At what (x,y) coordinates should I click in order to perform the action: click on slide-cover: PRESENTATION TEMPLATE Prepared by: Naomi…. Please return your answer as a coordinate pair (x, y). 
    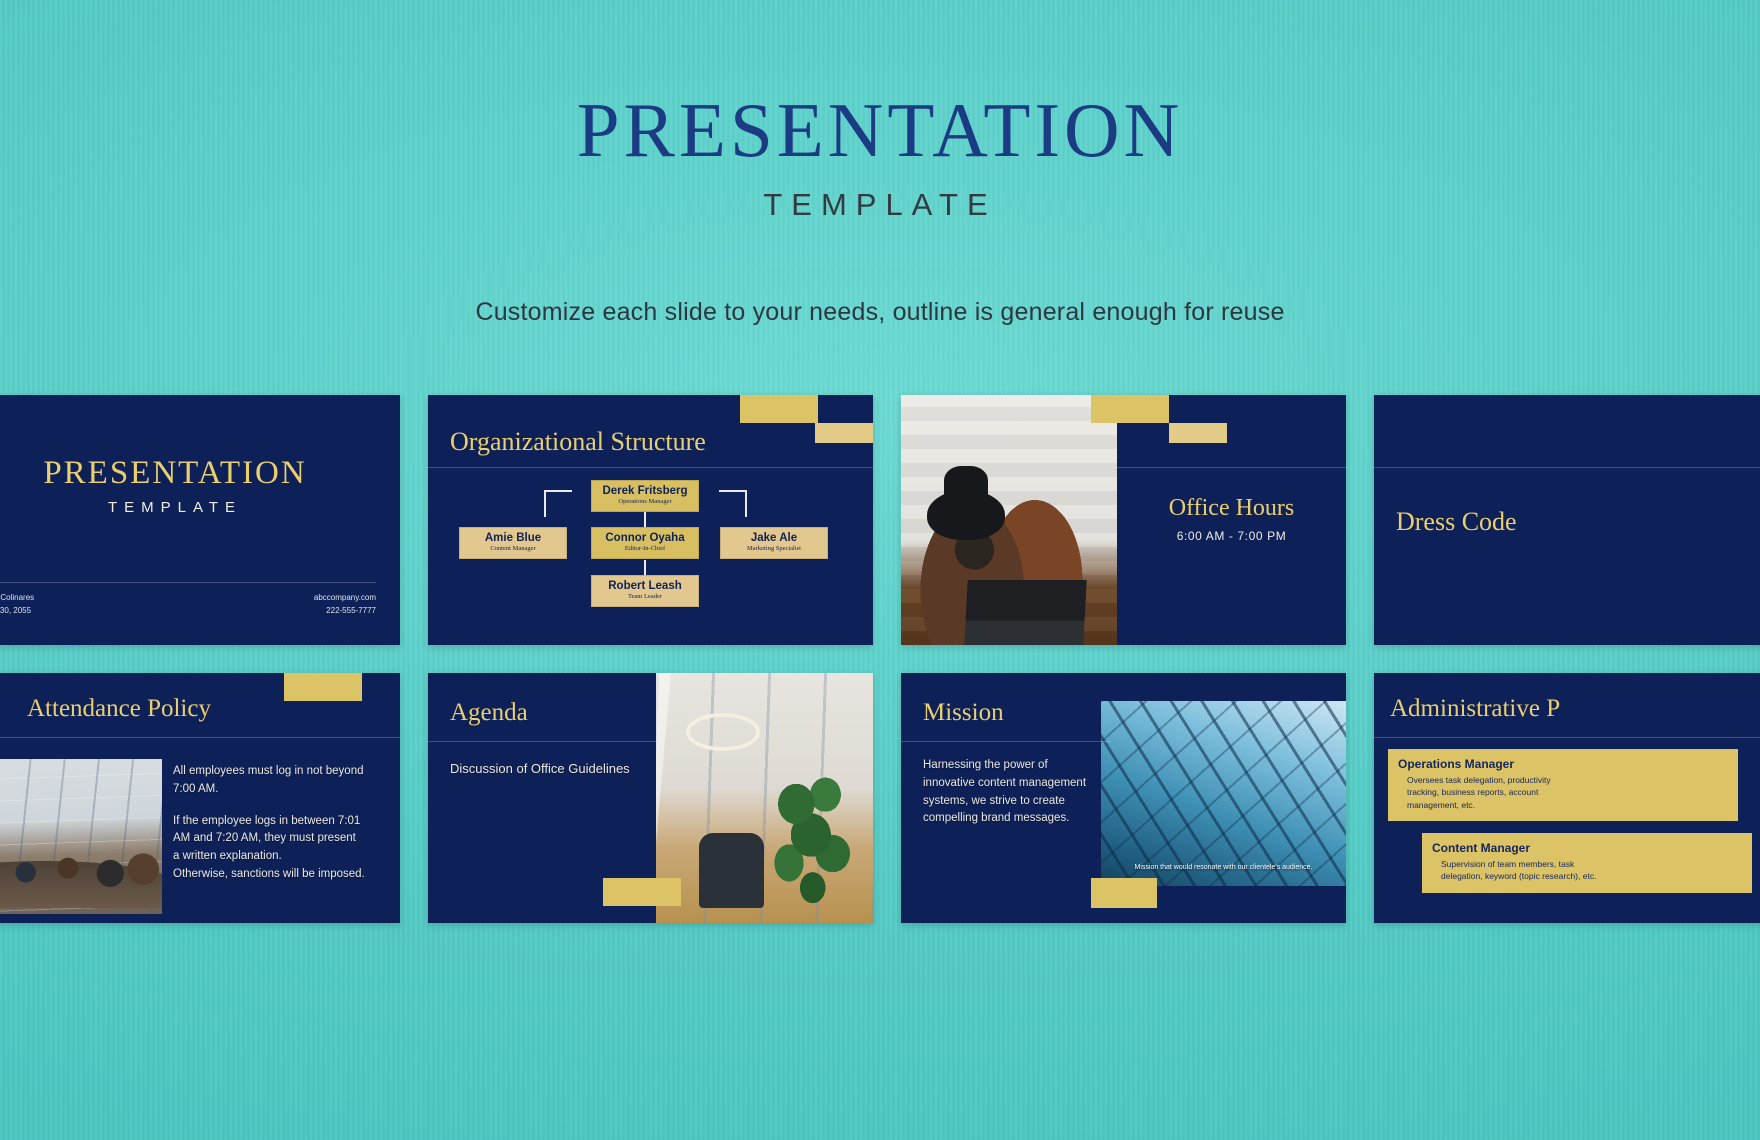
    Looking at the image, I should click on (200, 520).